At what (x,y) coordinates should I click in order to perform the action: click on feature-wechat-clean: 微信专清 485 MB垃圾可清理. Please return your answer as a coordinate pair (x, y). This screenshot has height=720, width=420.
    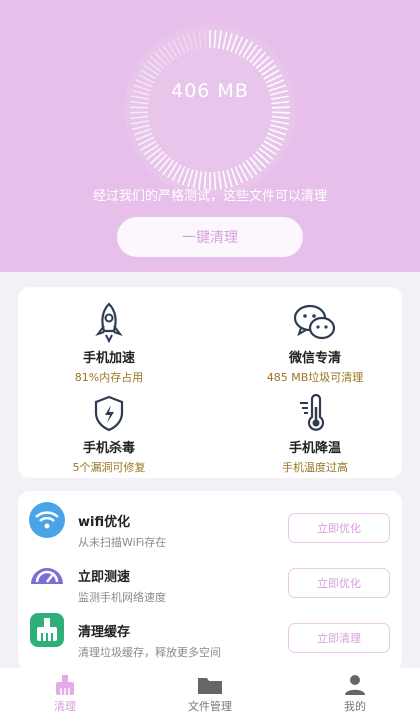
    Looking at the image, I should click on (315, 343).